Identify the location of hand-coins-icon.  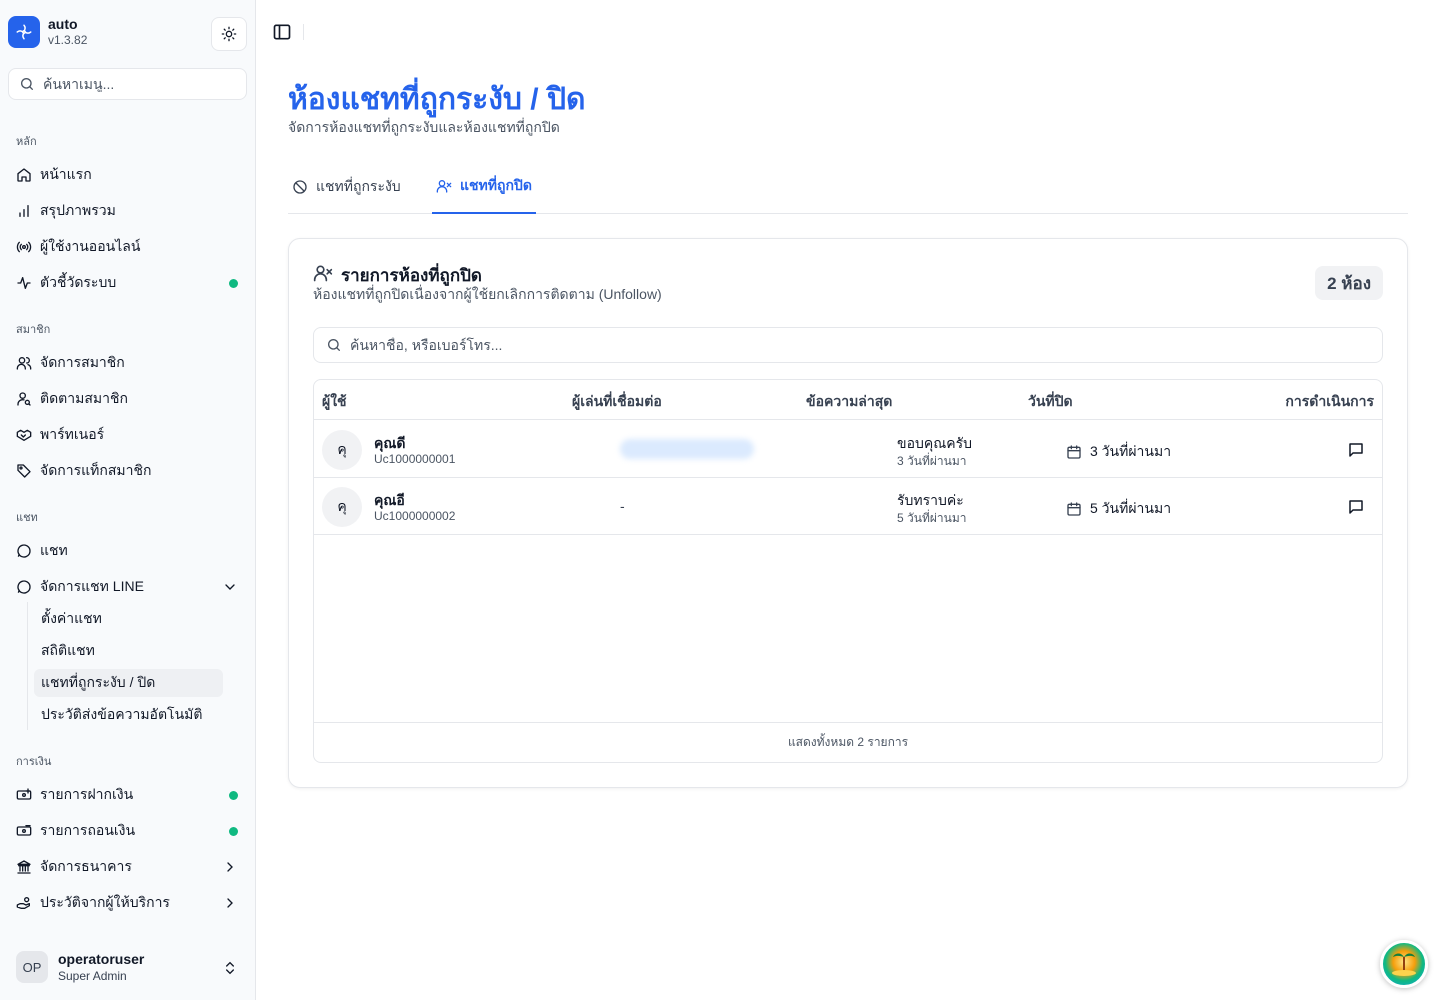
(23, 903).